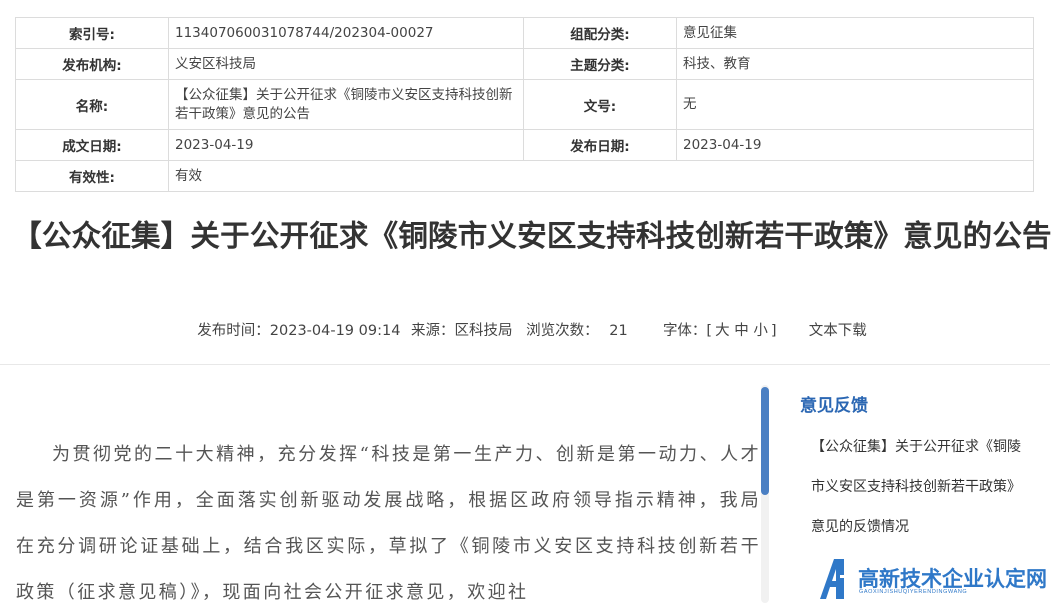 The width and height of the screenshot is (1064, 603). Describe the element at coordinates (600, 104) in the screenshot. I see `docno-label: 文号:` at that location.